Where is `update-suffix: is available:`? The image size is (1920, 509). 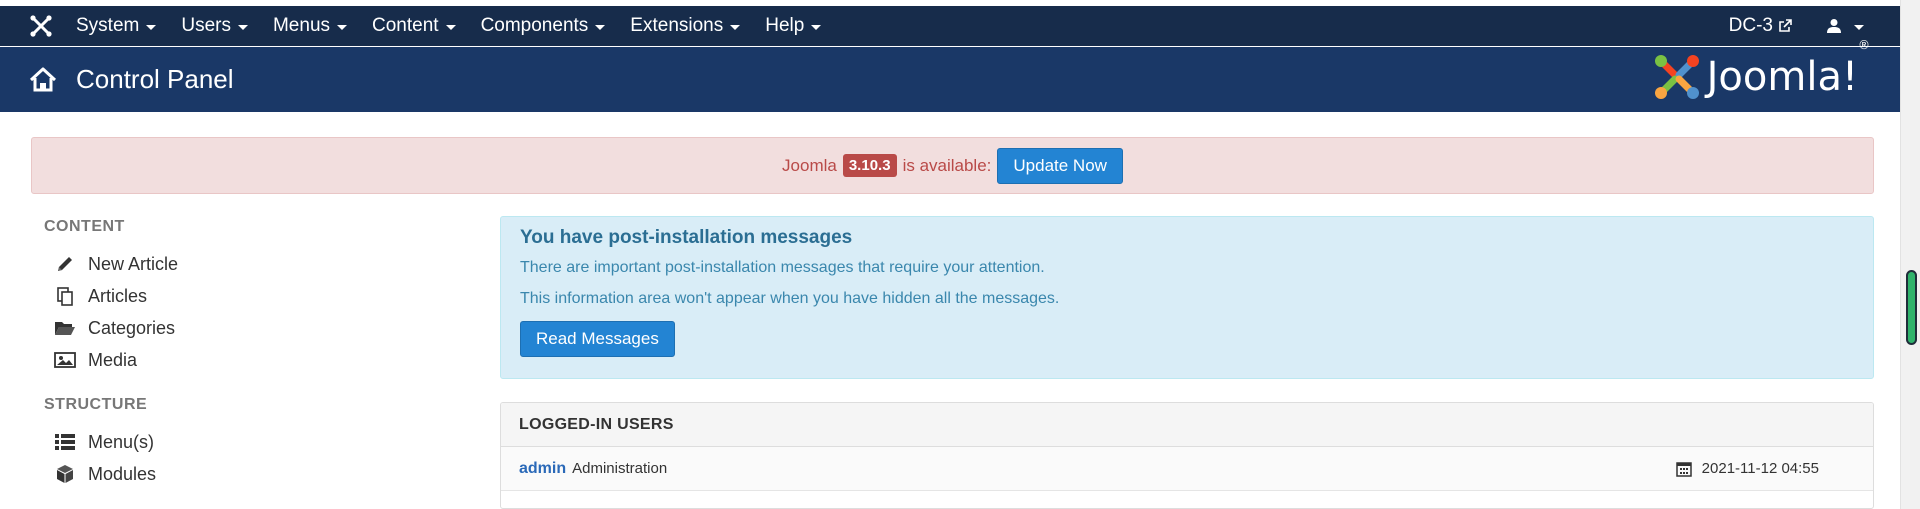 update-suffix: is available: is located at coordinates (947, 165).